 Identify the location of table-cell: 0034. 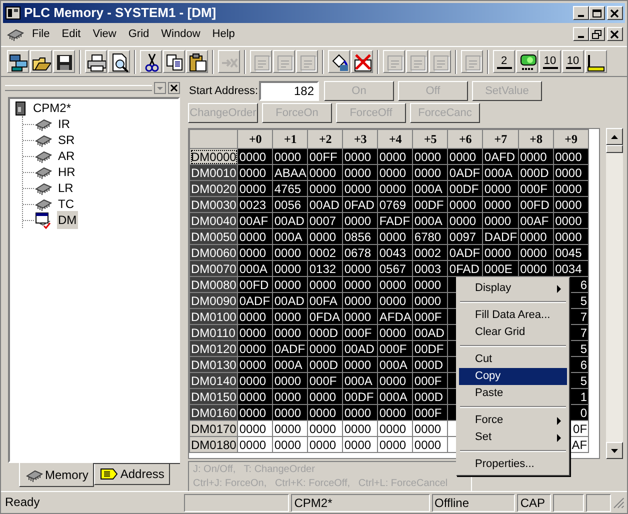
(571, 268).